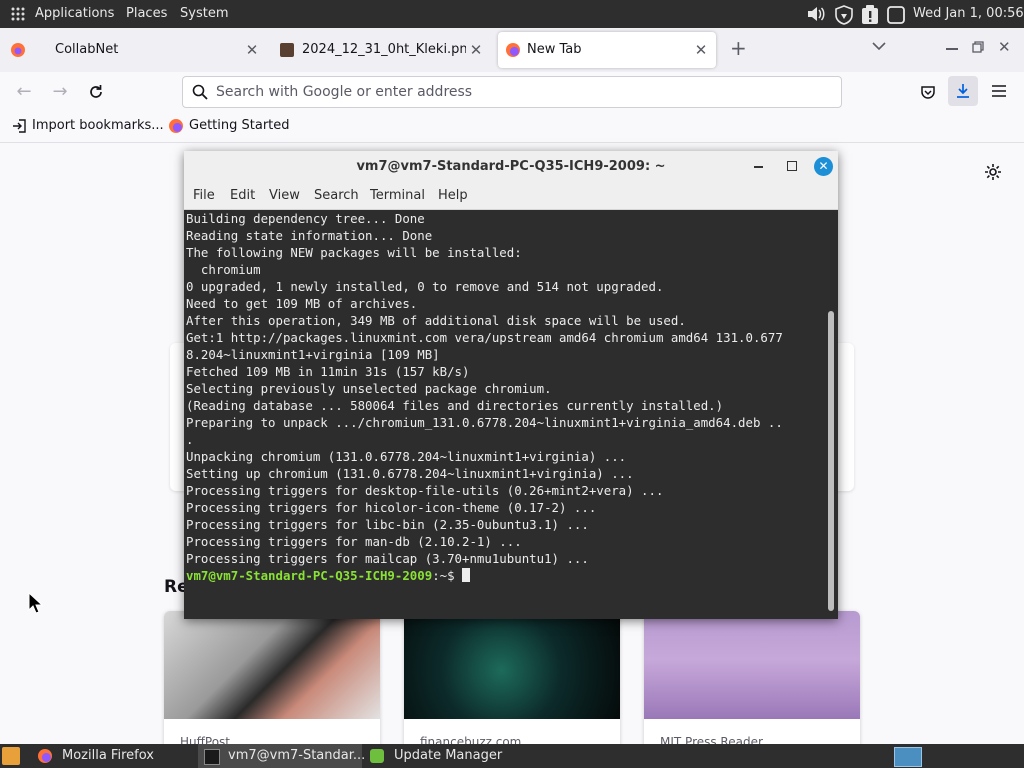 Image resolution: width=1024 pixels, height=768 pixels. I want to click on menu-search: Search, so click(336, 196).